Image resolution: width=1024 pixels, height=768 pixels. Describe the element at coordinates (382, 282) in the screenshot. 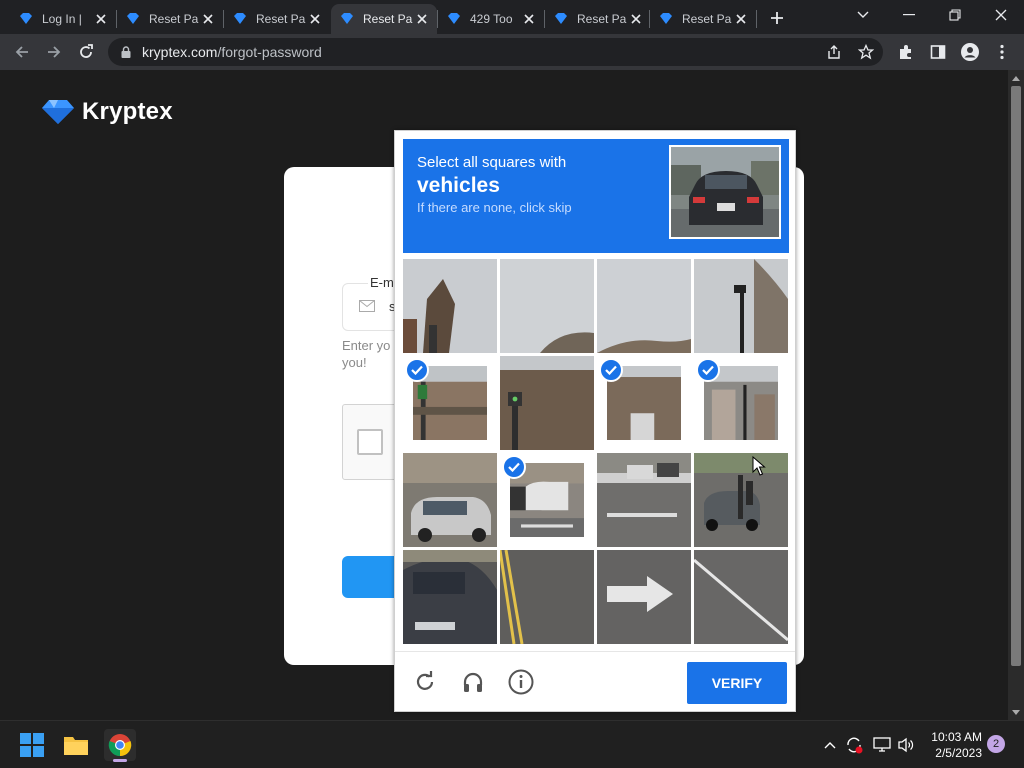

I see `email-label: E-m` at that location.